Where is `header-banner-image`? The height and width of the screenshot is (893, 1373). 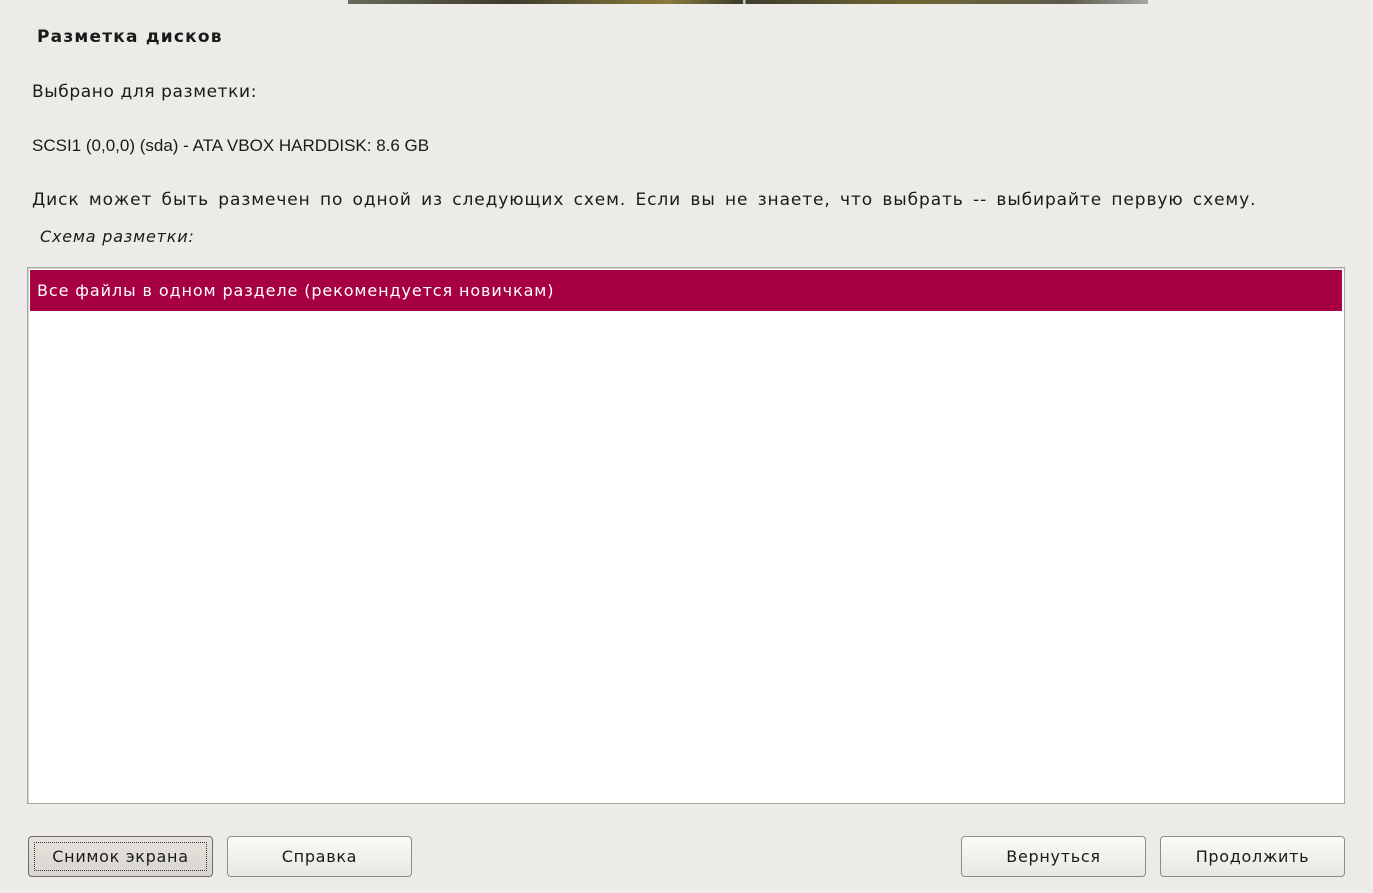 header-banner-image is located at coordinates (748, 2).